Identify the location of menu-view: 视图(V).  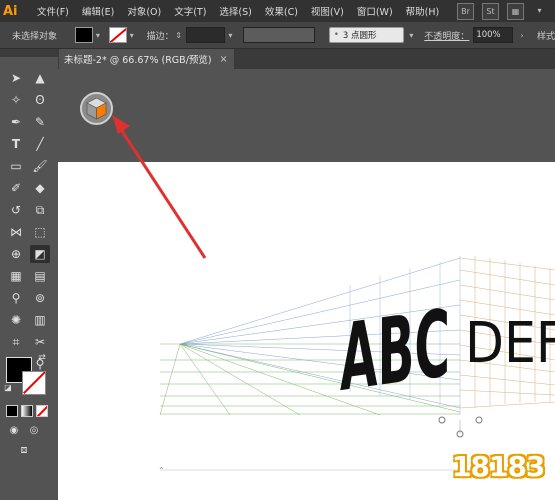
(327, 11).